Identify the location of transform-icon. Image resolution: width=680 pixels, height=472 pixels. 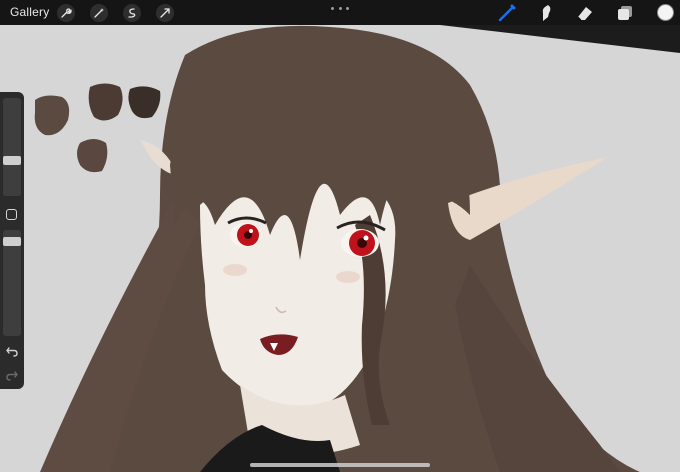
(165, 13).